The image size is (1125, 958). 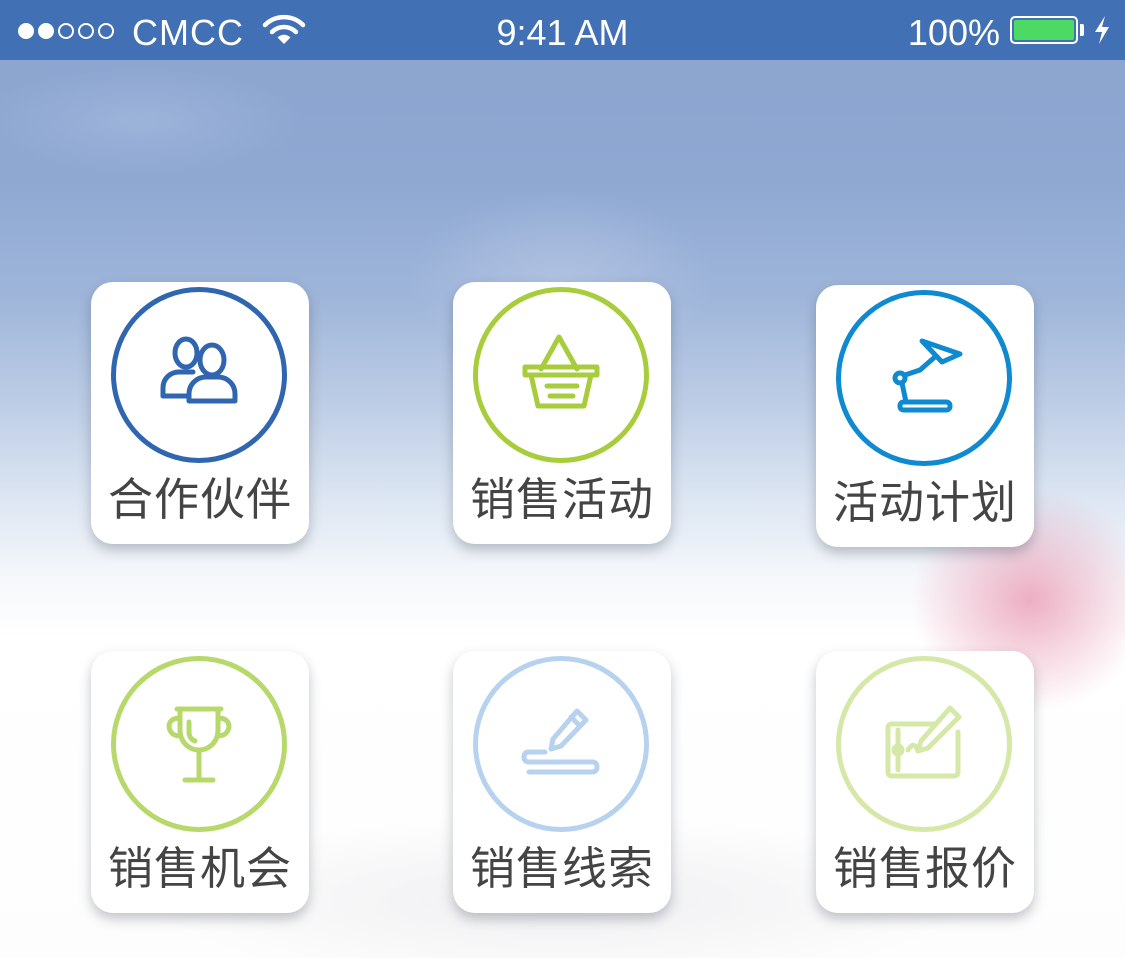 I want to click on menu-item-label: 销售机会, so click(x=199, y=868).